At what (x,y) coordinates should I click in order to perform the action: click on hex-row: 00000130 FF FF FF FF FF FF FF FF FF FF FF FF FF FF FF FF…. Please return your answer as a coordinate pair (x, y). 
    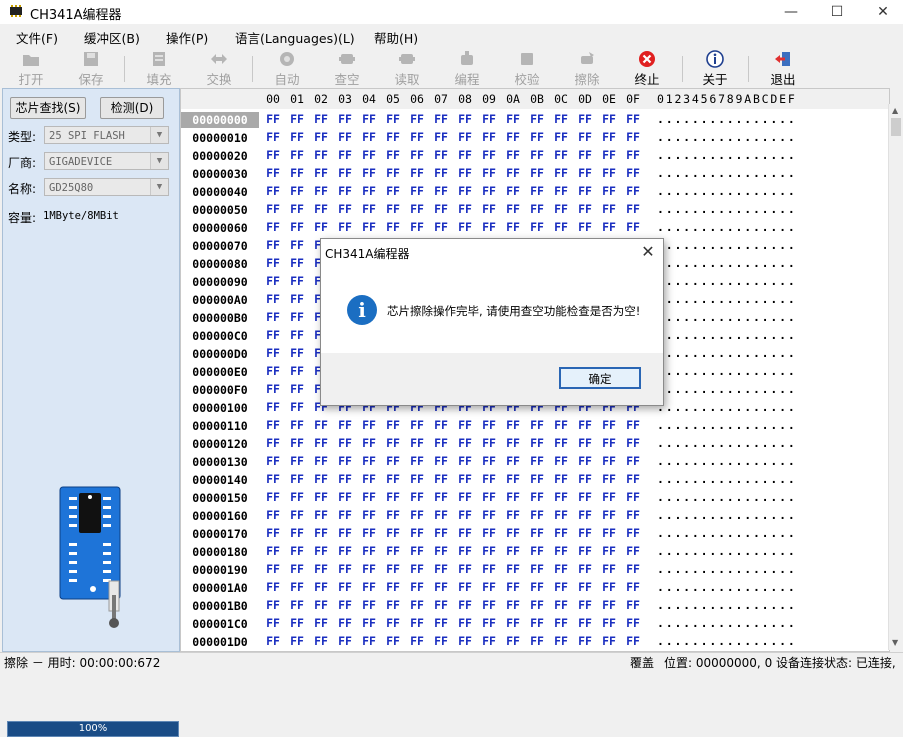
    Looking at the image, I should click on (535, 461).